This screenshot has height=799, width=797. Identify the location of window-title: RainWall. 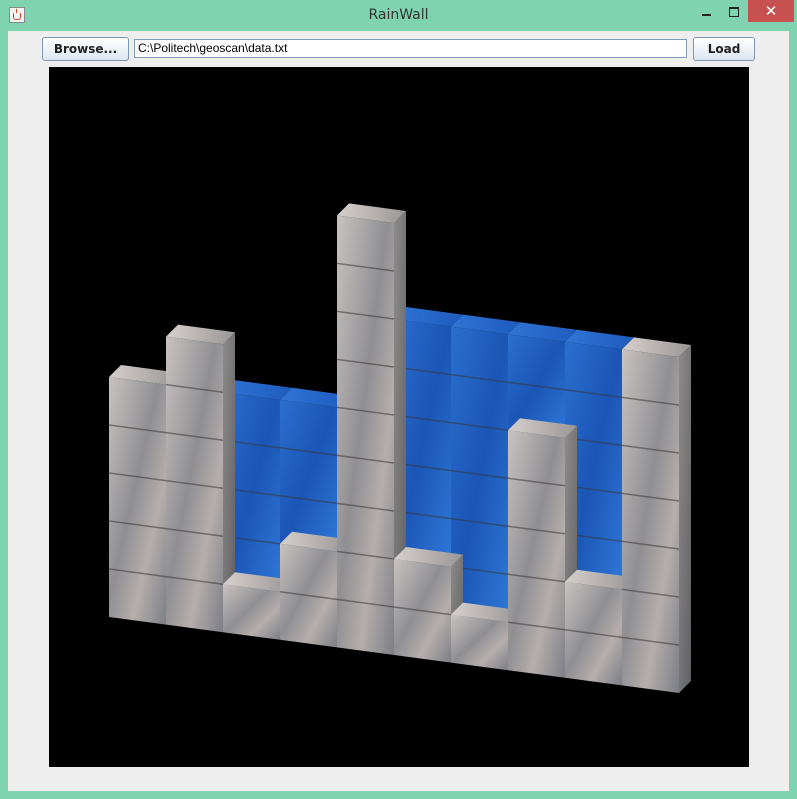
(398, 15).